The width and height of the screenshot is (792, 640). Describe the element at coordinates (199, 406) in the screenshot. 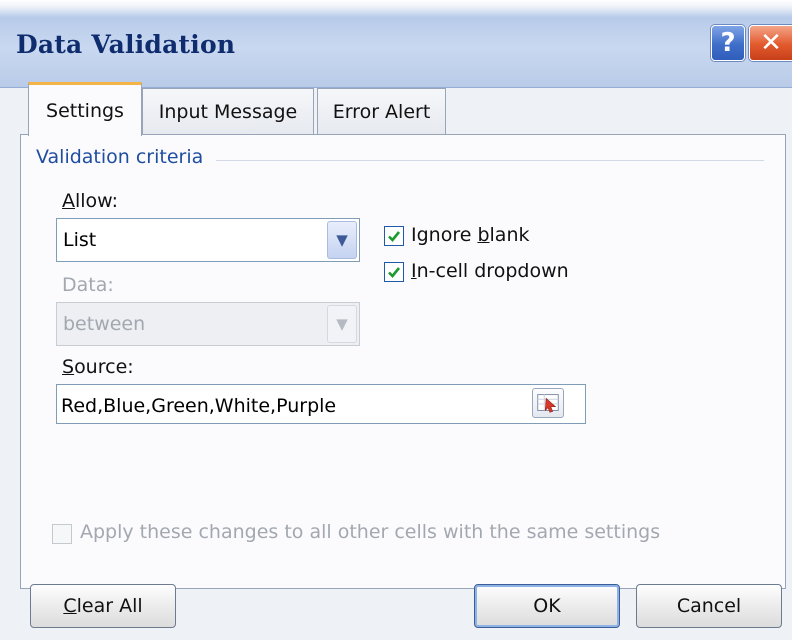

I see `source-value: Red,Blue,Green,White,Purple` at that location.